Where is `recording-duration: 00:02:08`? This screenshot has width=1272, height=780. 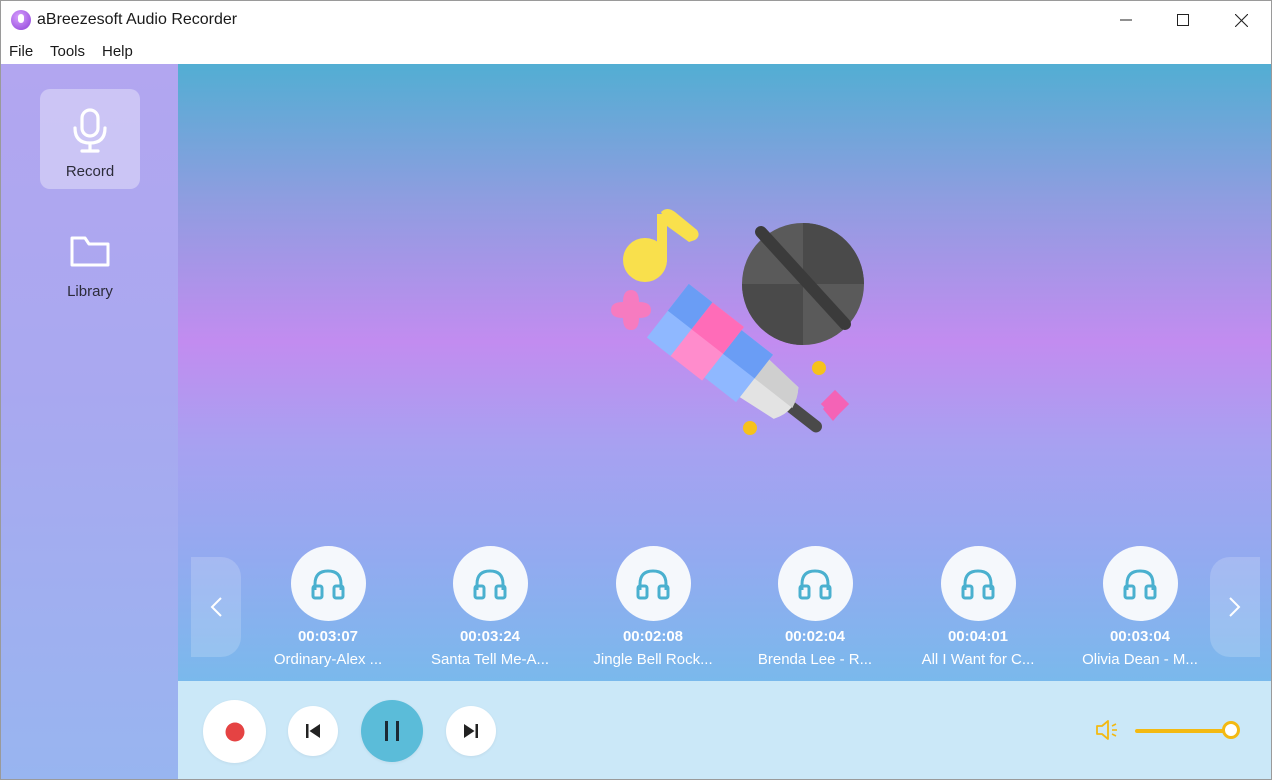
recording-duration: 00:02:08 is located at coordinates (653, 636).